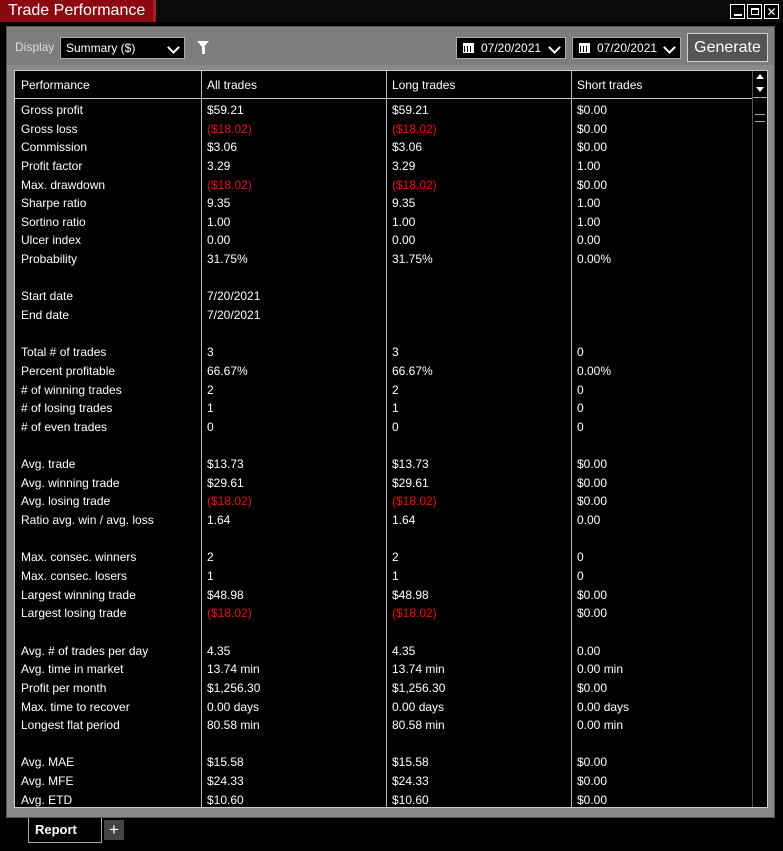 The image size is (783, 851). Describe the element at coordinates (47, 296) in the screenshot. I see `cell-performance: Start date` at that location.